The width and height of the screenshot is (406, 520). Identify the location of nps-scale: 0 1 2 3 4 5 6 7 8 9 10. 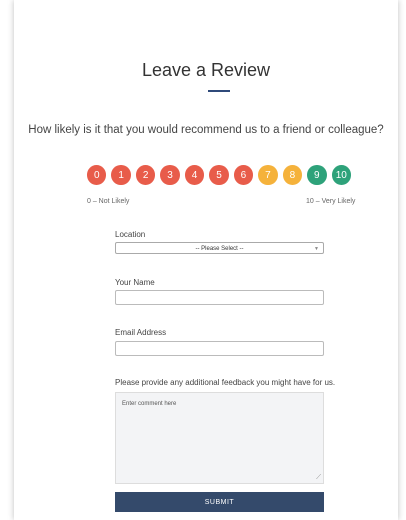
(219, 175).